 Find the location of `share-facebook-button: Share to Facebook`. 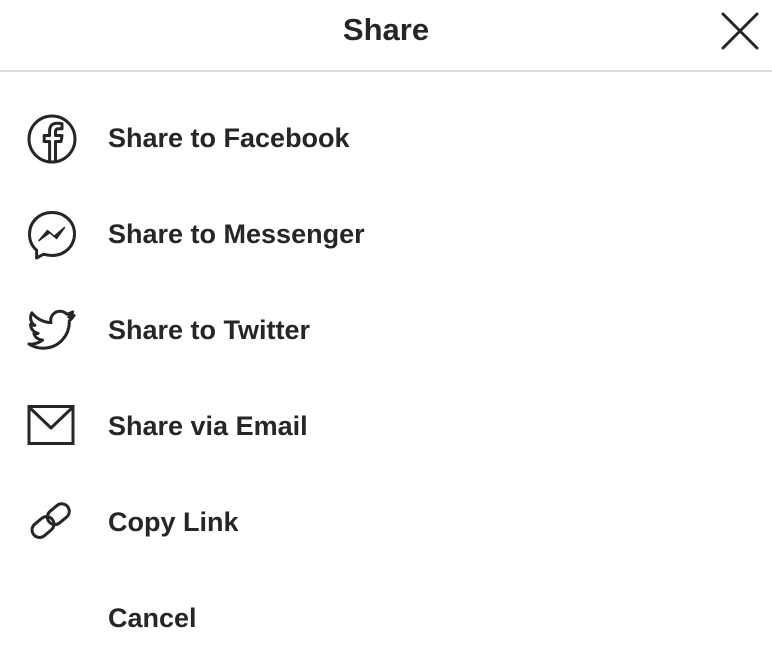

share-facebook-button: Share to Facebook is located at coordinates (386, 140).